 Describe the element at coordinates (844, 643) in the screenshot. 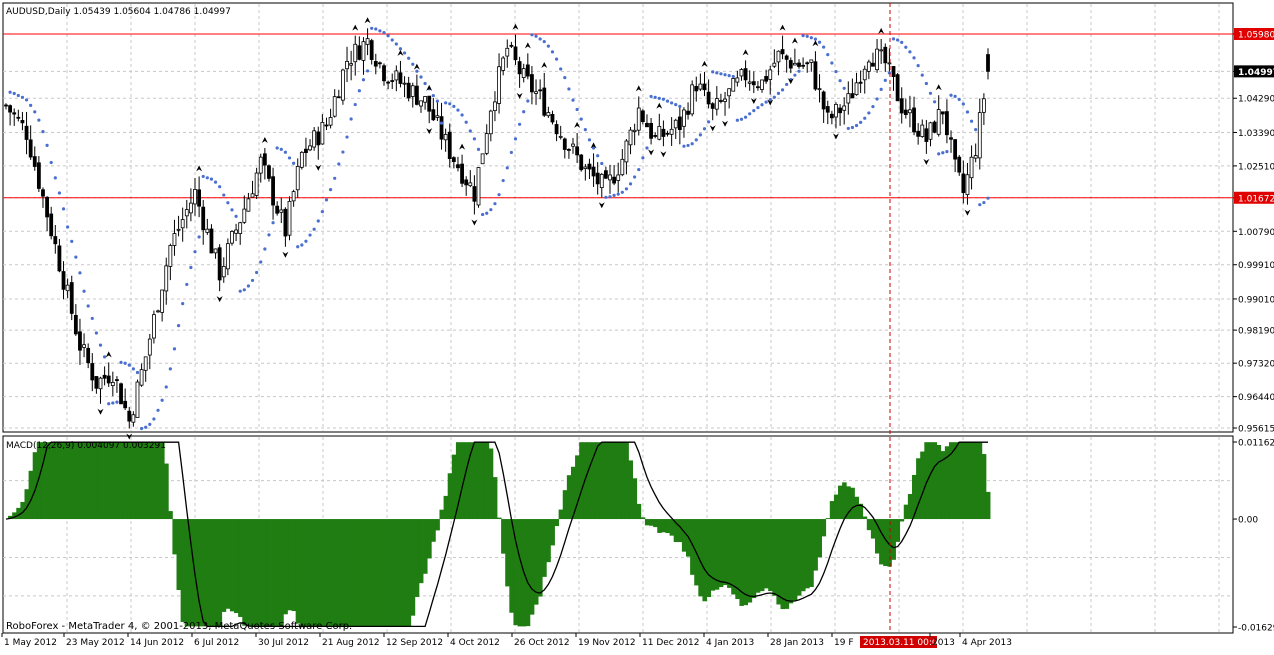

I see `time-tick-label: 19 F` at that location.